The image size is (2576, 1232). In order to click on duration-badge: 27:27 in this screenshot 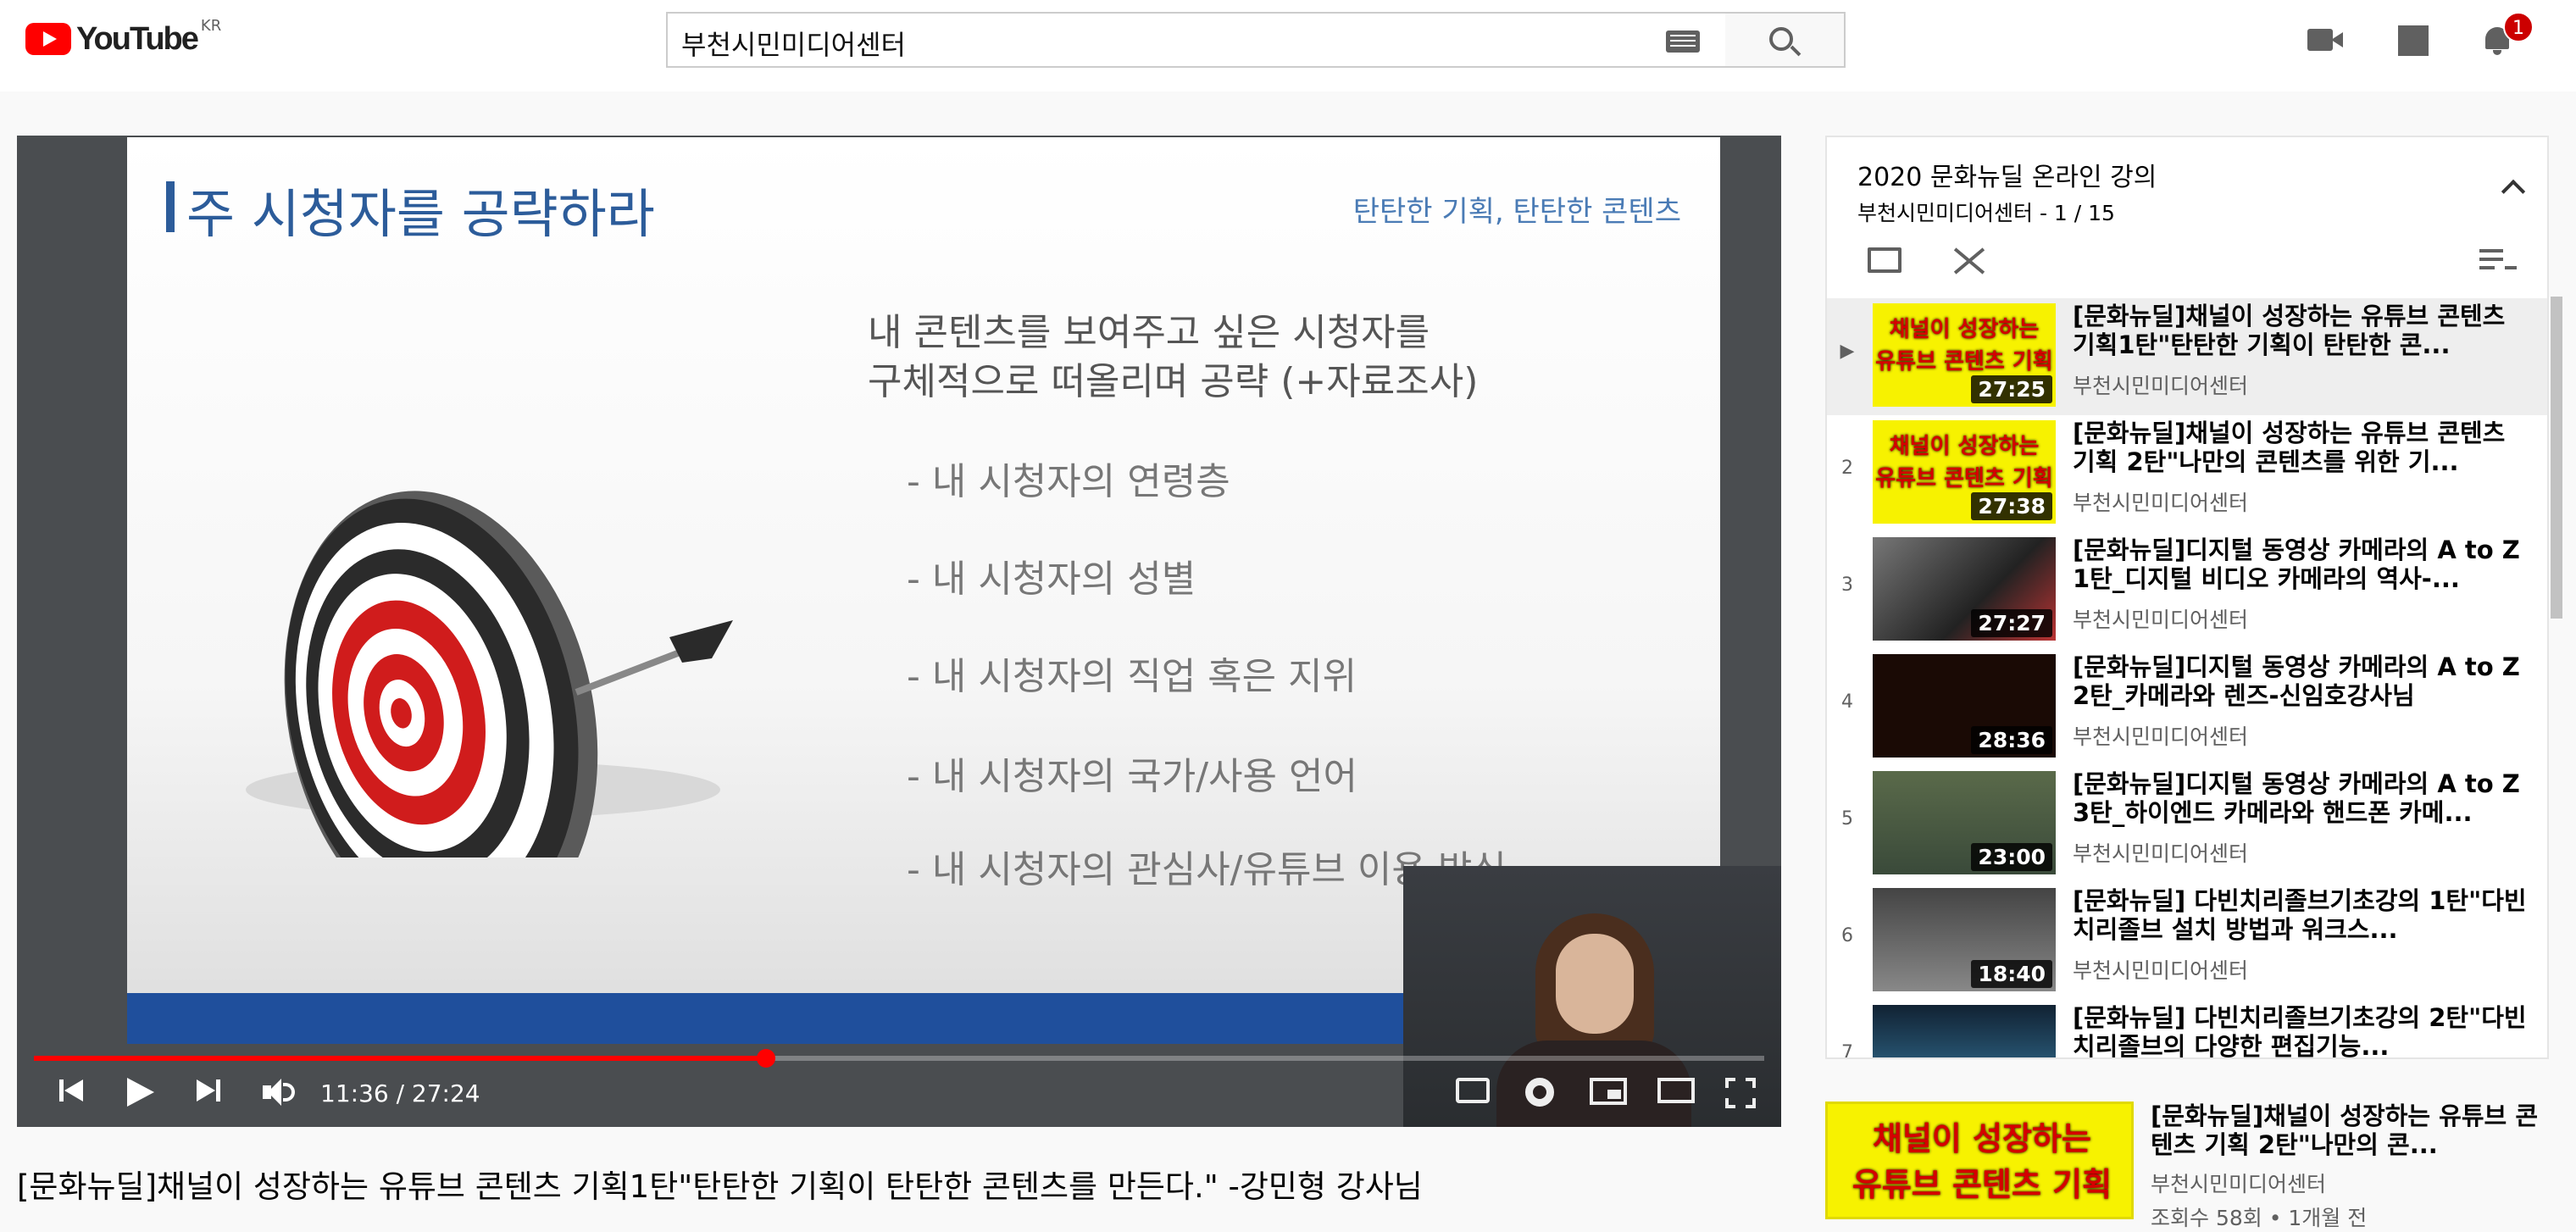, I will do `click(2011, 623)`.